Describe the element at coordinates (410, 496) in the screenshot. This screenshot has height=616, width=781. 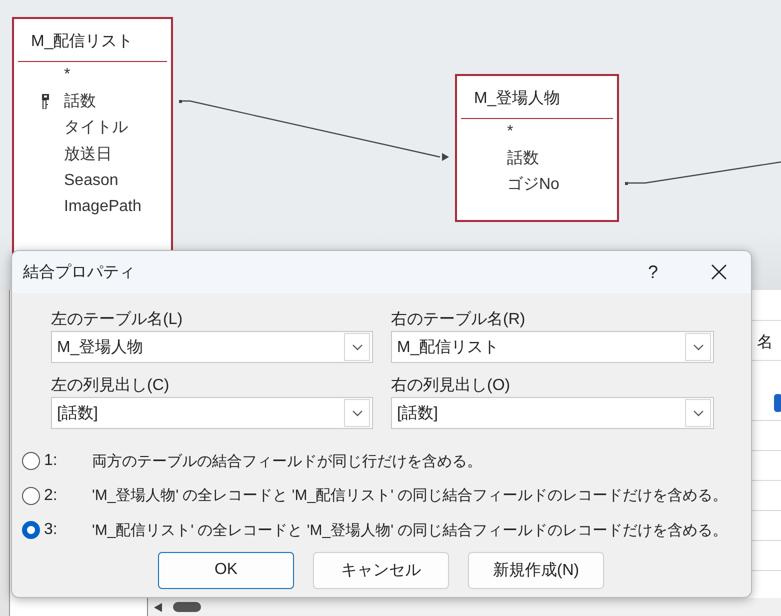
I see `option-text: 'M_登場人物' の全レコードと 'M_配信リスト' の同じ結合フィールドのレコードだけを含める。` at that location.